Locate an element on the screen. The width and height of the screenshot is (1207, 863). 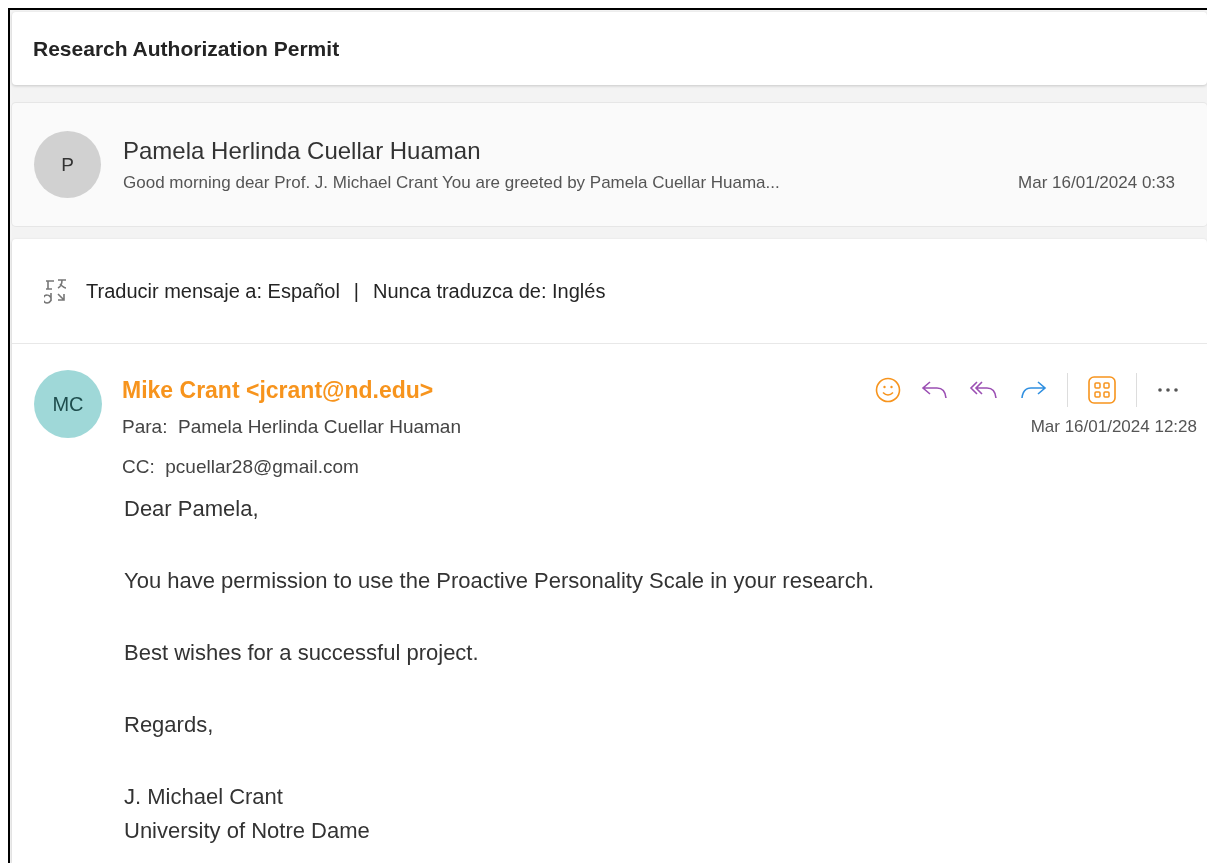
reply-icon is located at coordinates (935, 390).